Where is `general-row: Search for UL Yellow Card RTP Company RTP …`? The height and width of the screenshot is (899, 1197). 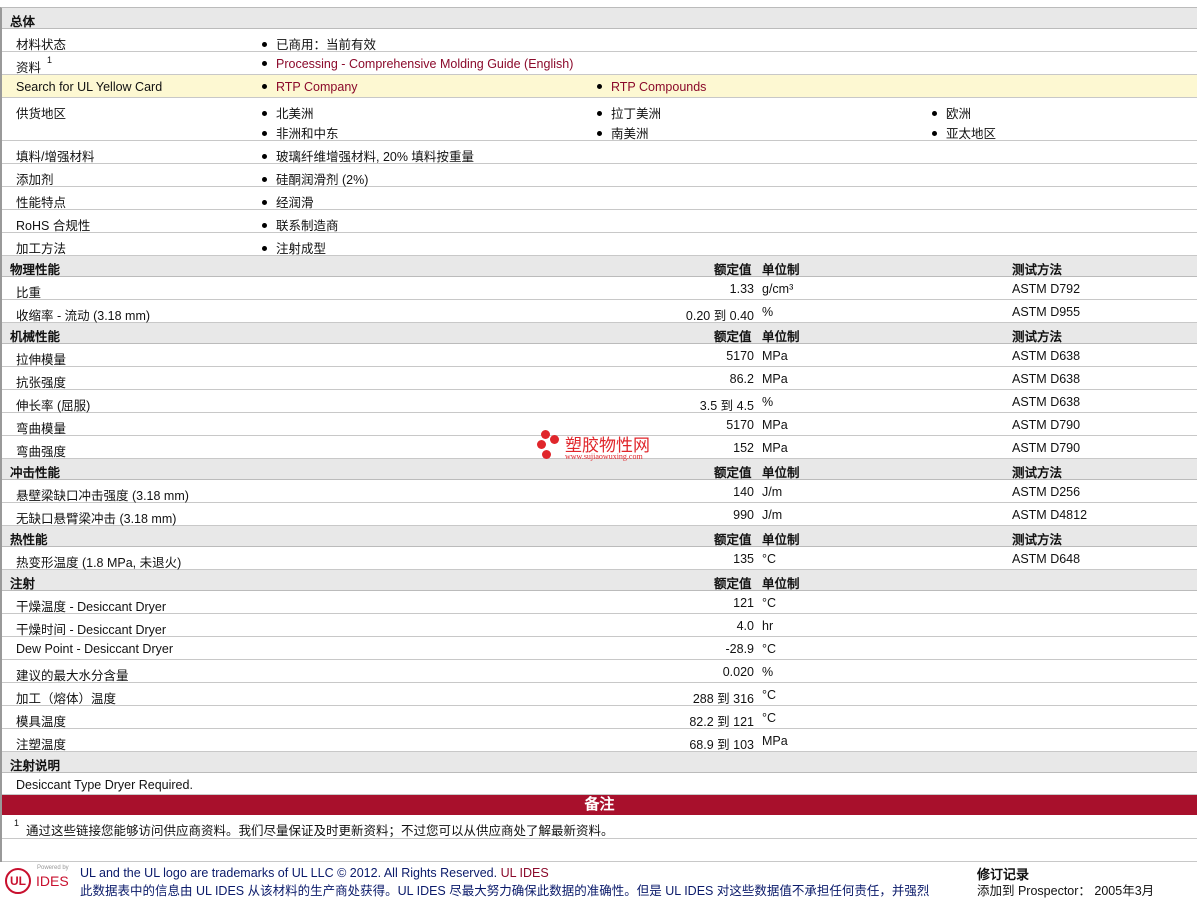 general-row: Search for UL Yellow Card RTP Company RTP … is located at coordinates (599, 86).